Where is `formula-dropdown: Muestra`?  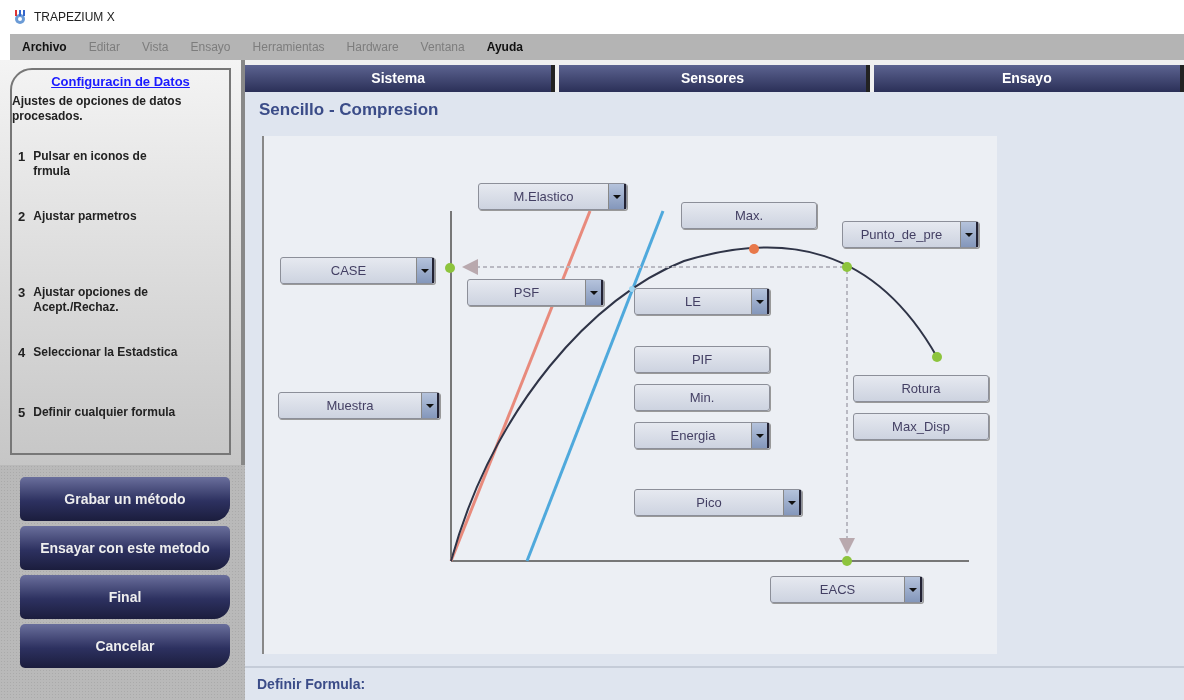
formula-dropdown: Muestra is located at coordinates (359, 405).